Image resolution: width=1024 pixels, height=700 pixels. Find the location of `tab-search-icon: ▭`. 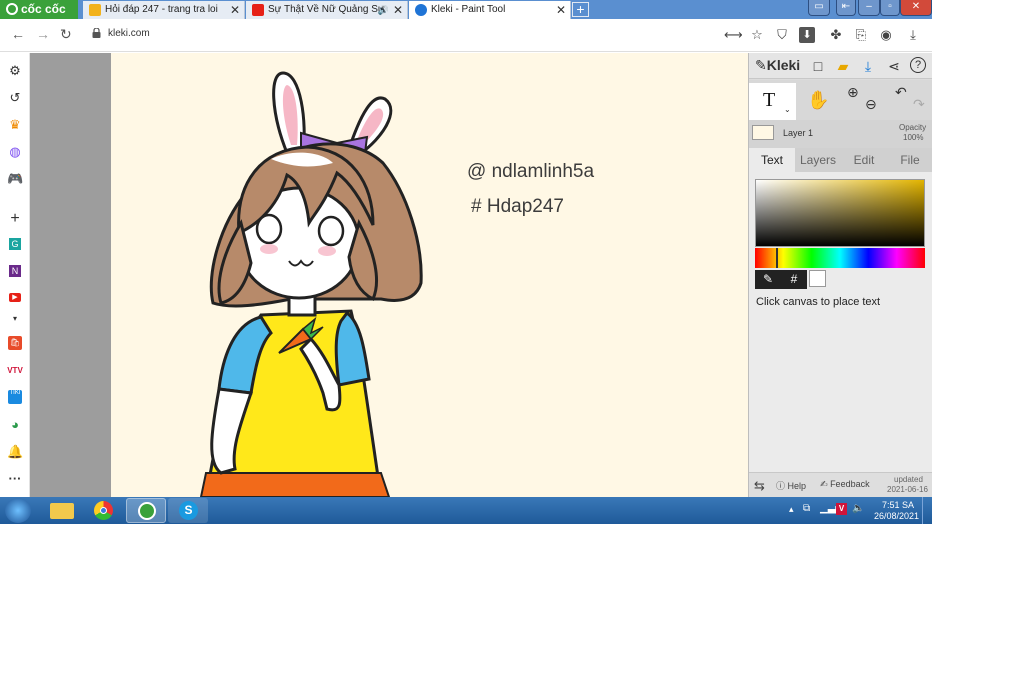

tab-search-icon: ▭ is located at coordinates (819, 8).